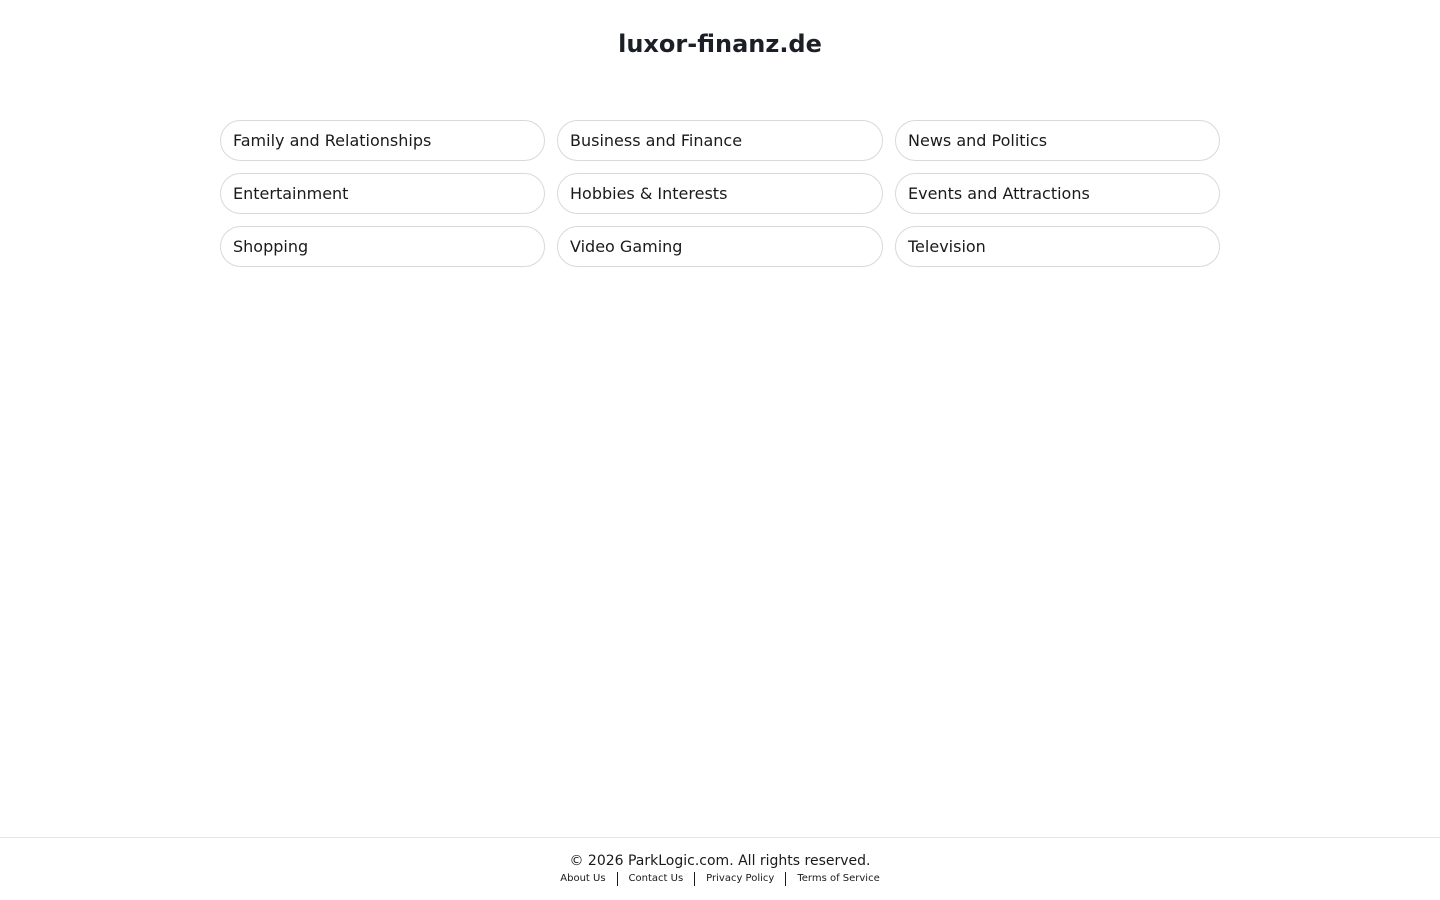  I want to click on link-television: Television, so click(1057, 246).